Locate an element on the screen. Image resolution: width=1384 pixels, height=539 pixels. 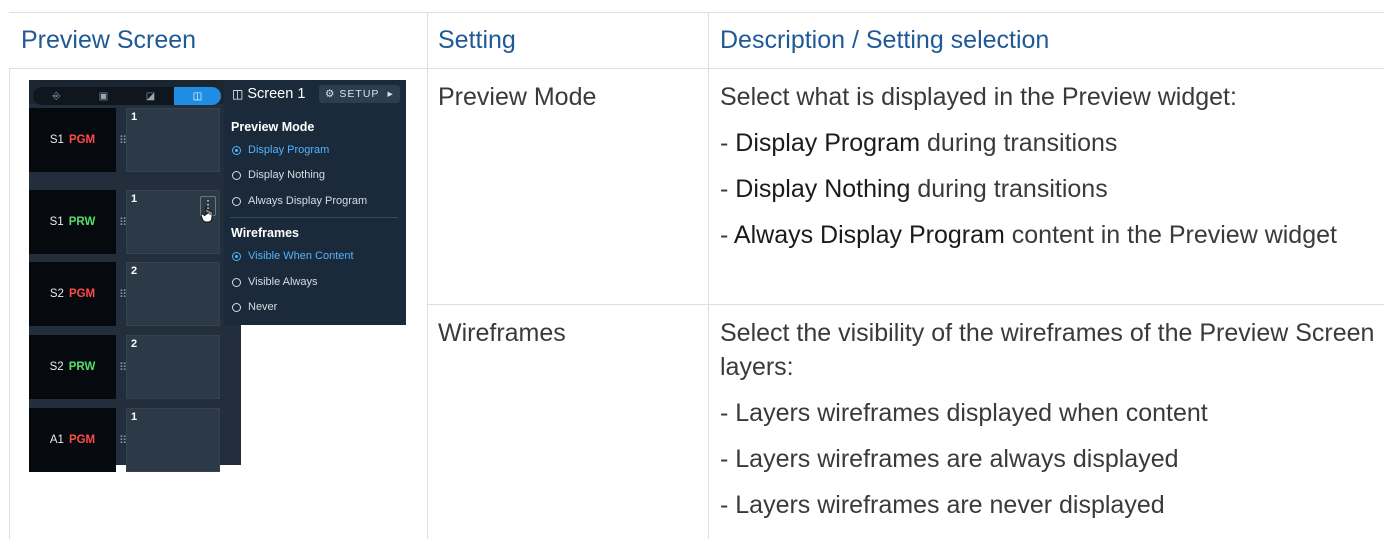
row-label: S1 PRW is located at coordinates (72, 222).